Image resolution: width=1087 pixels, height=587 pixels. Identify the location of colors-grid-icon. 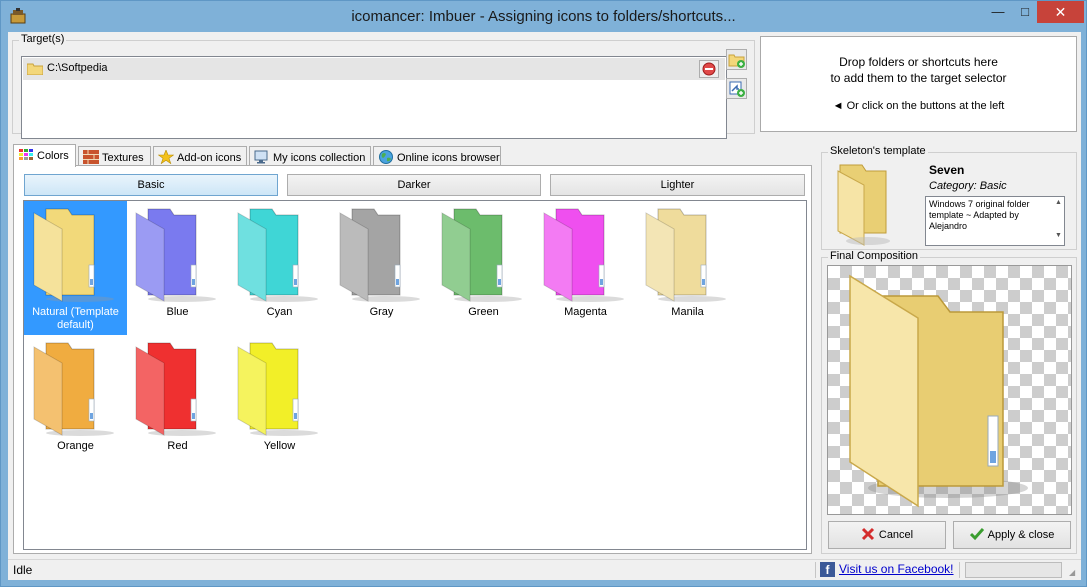
(26, 154).